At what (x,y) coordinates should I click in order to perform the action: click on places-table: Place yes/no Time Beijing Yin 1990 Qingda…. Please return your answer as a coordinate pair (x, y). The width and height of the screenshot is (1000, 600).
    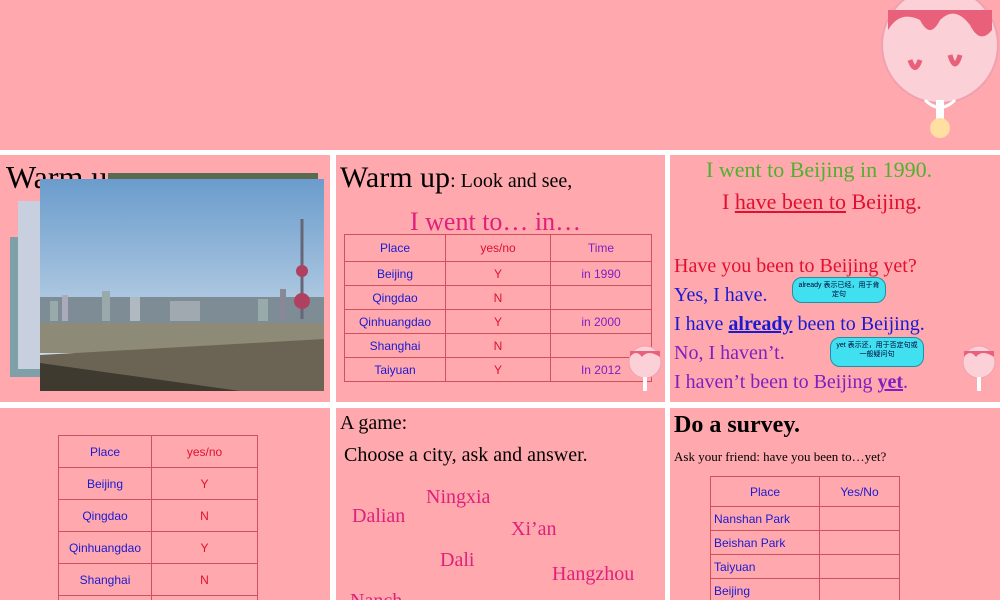
    Looking at the image, I should click on (498, 308).